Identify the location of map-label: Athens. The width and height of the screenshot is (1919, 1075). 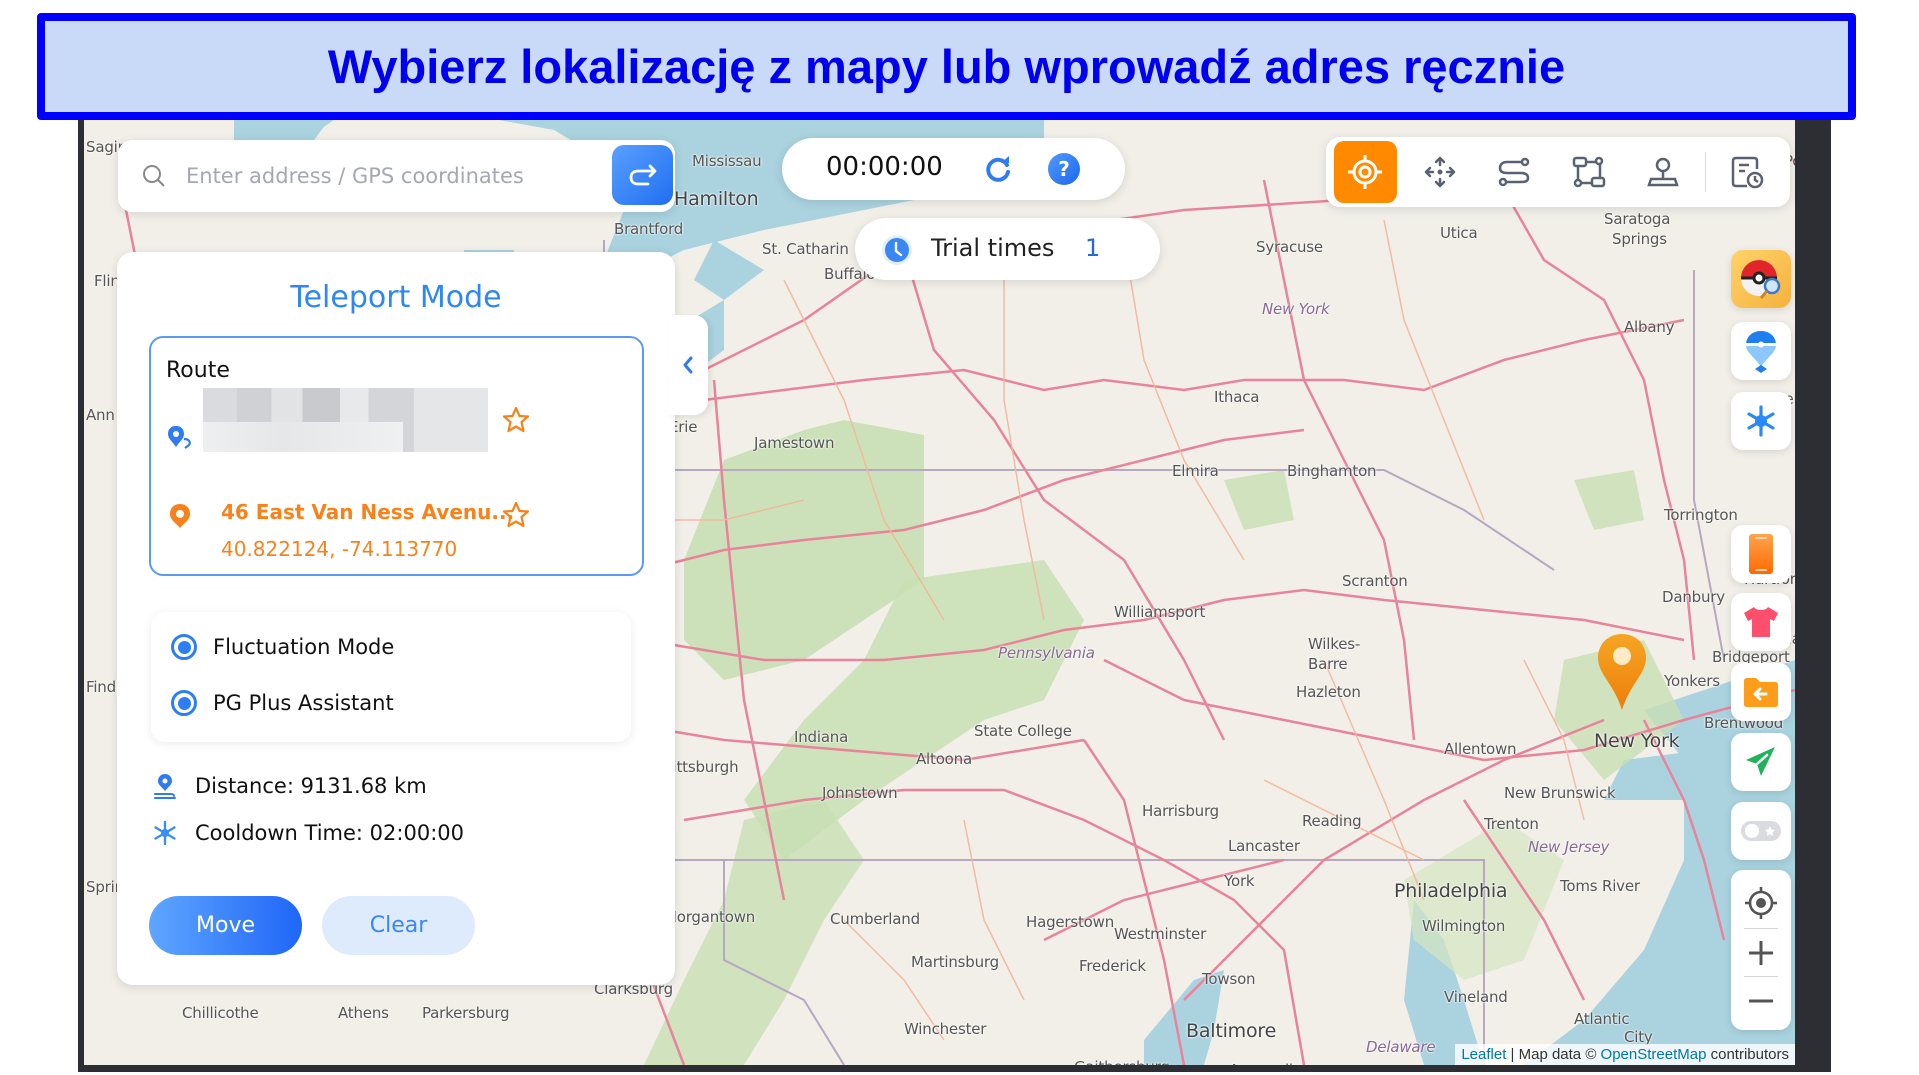
(363, 1013).